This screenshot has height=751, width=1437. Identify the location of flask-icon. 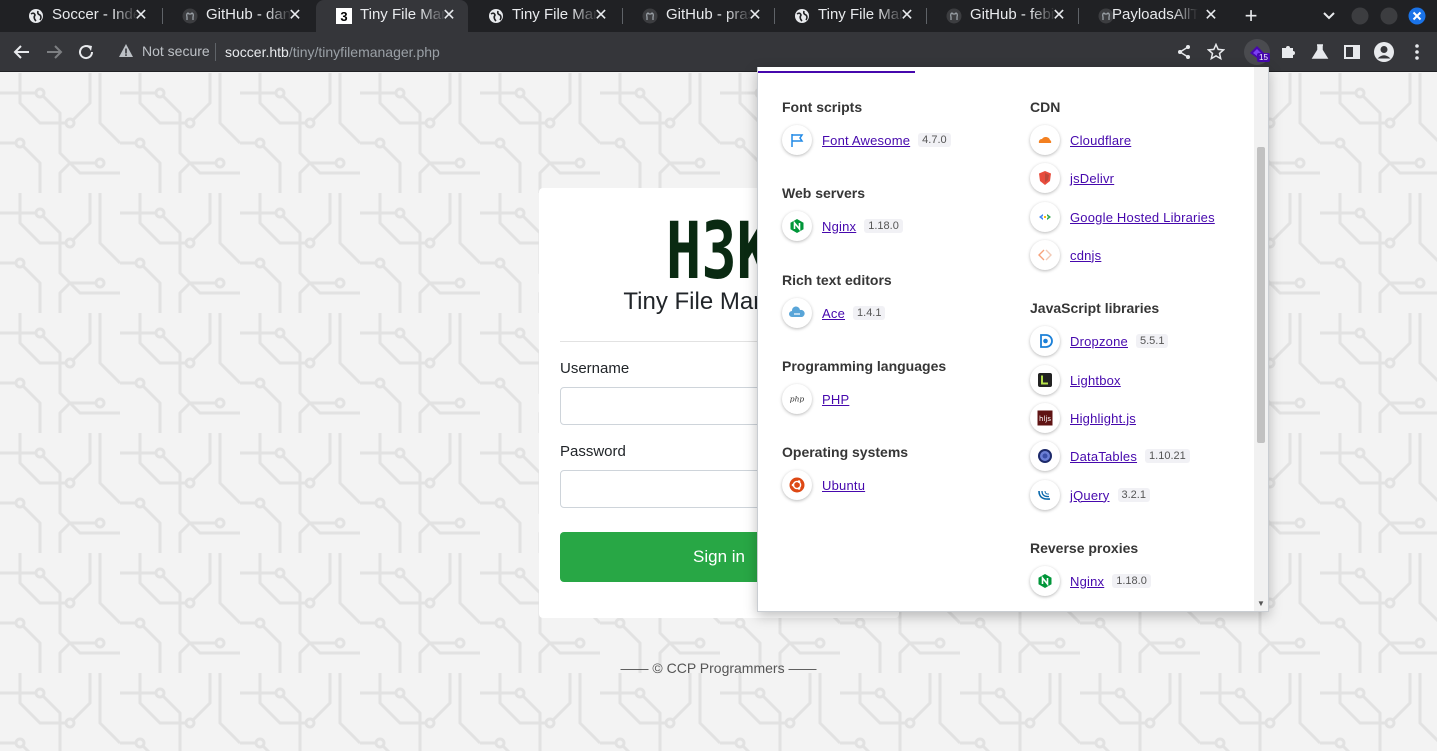
(1320, 51).